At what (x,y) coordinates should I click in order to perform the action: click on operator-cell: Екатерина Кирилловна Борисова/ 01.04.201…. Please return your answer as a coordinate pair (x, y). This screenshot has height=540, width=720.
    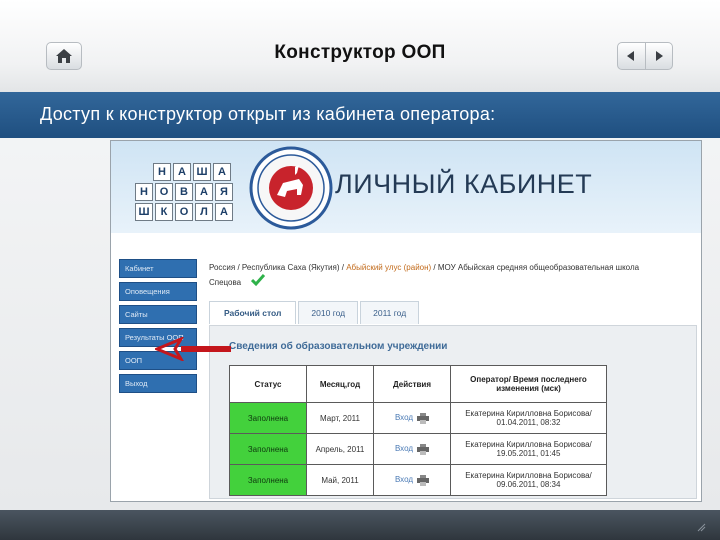
    Looking at the image, I should click on (528, 418).